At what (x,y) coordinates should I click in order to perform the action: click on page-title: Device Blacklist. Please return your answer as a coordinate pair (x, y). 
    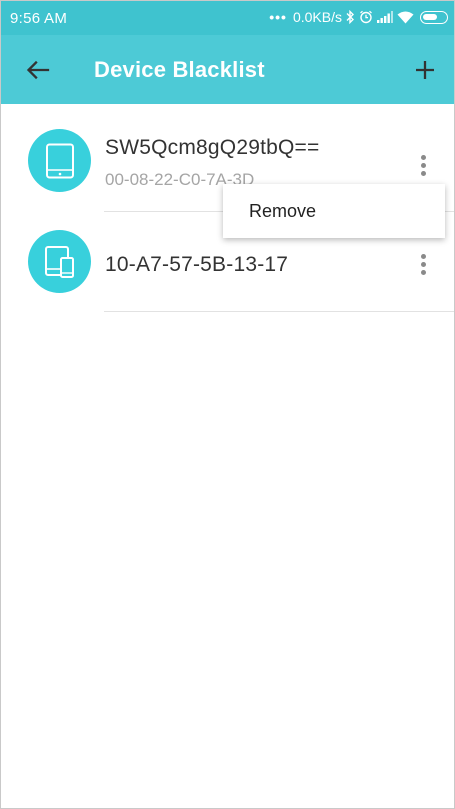
    Looking at the image, I should click on (179, 69).